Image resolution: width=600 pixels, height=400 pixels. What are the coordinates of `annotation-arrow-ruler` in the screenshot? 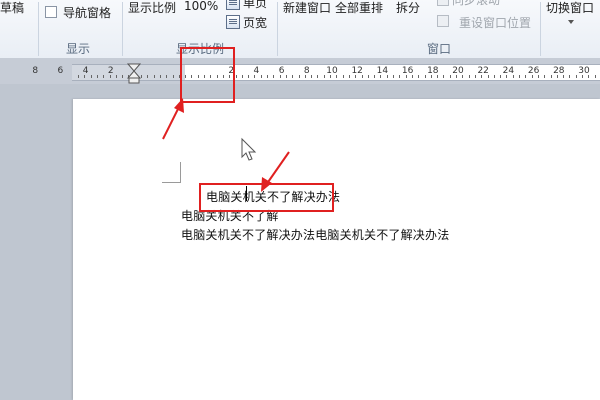 It's located at (173, 119).